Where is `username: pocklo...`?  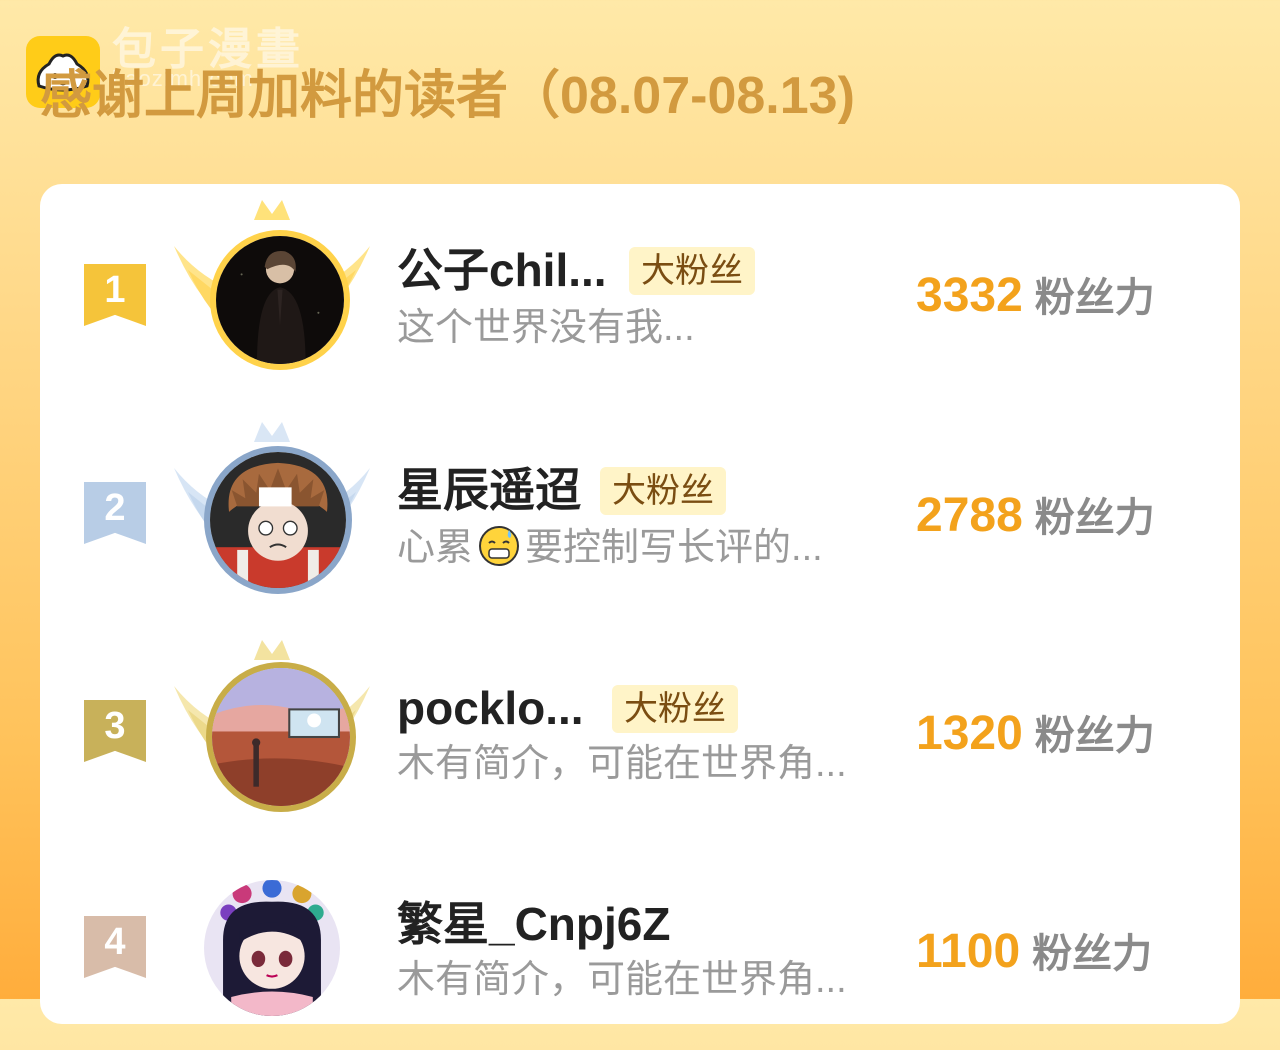 username: pocklo... is located at coordinates (490, 708).